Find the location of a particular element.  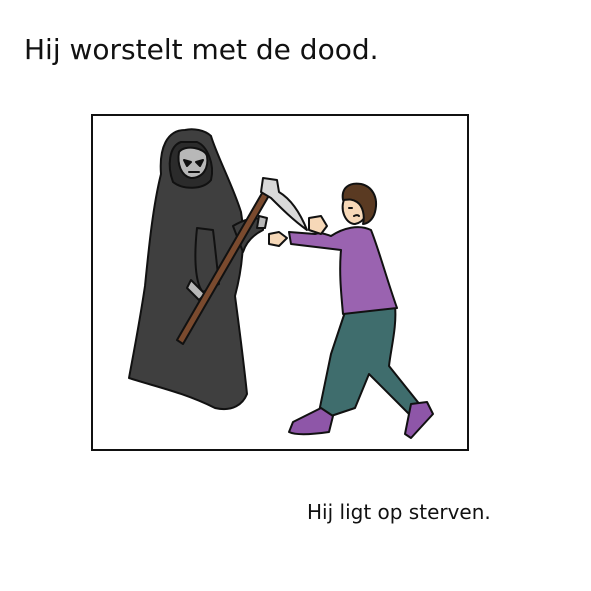

grim-reaper-figure is located at coordinates (198, 269).